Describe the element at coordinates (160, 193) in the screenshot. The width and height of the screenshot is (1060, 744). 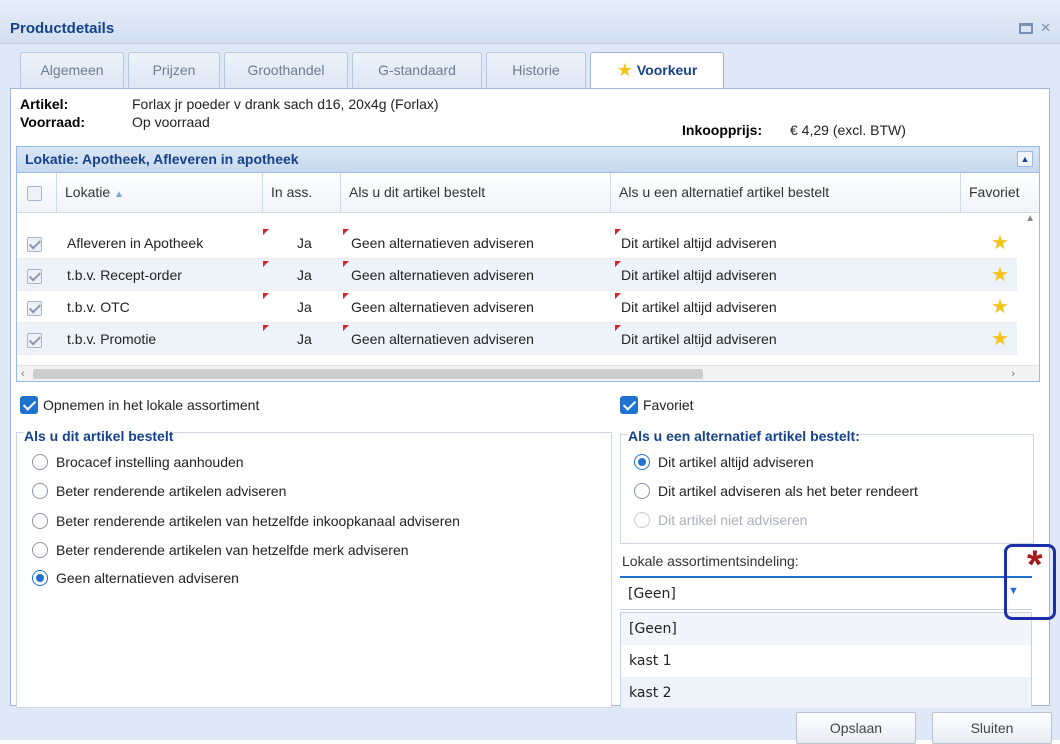
I see `col-lokatie: Lokatie ▲` at that location.